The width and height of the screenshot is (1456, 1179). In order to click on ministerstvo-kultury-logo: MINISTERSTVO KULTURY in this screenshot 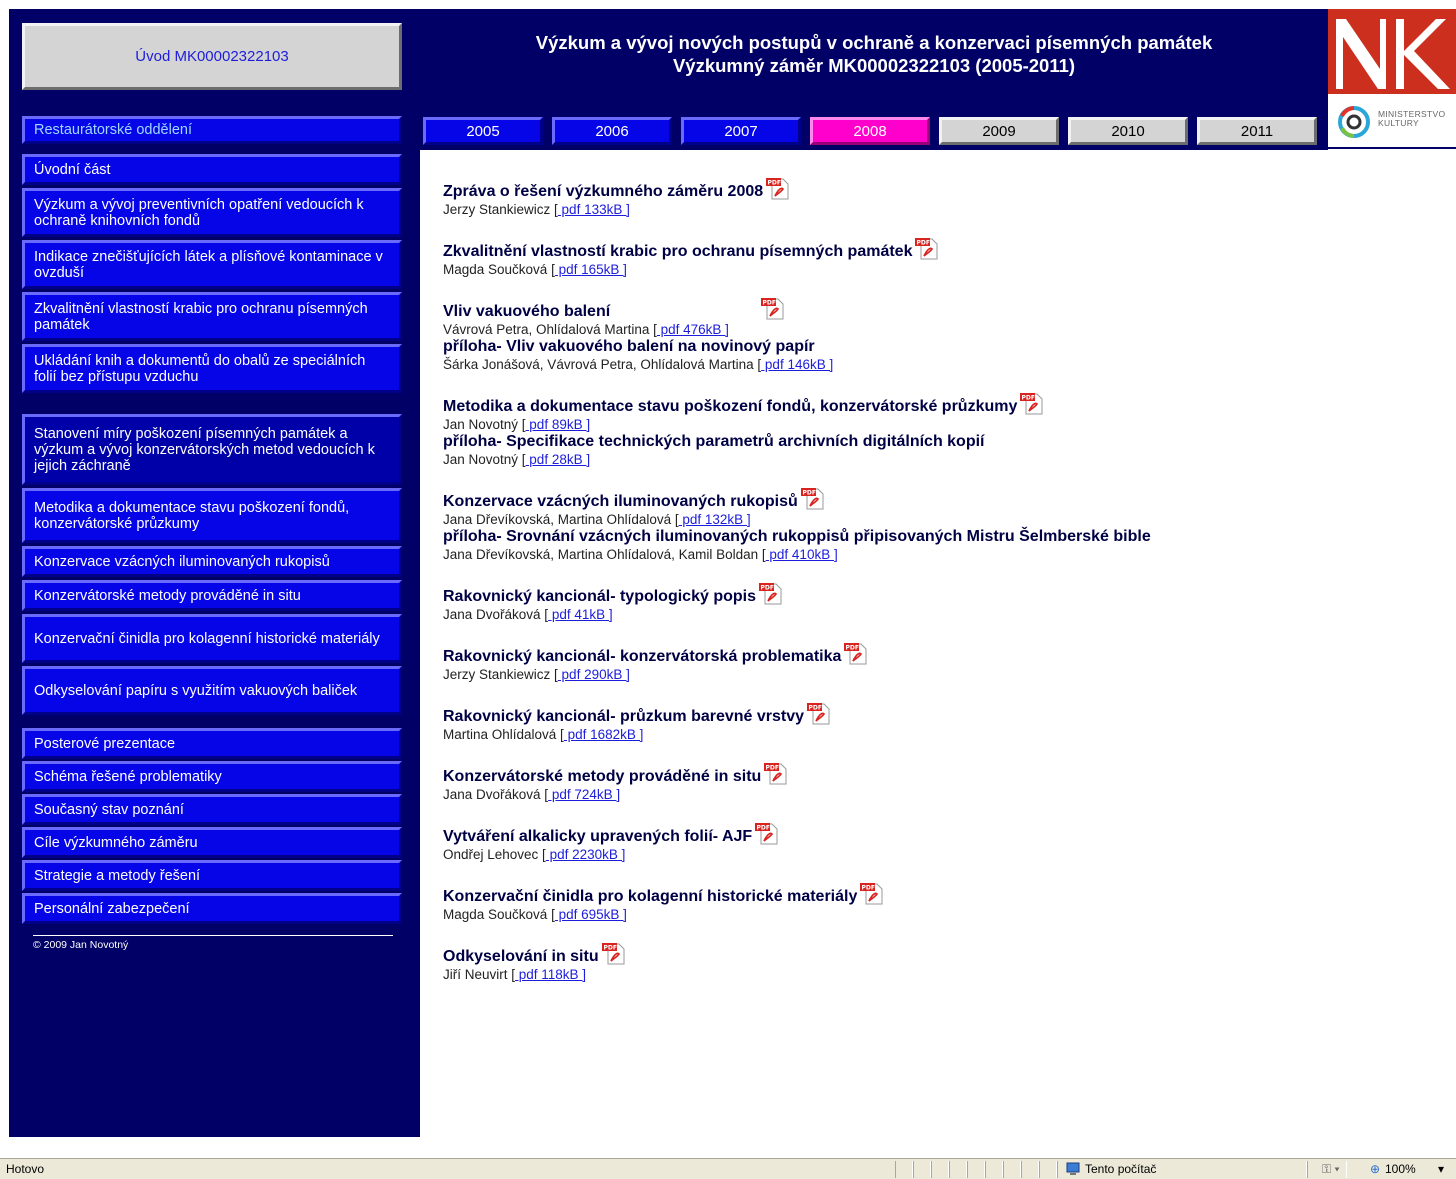, I will do `click(1392, 122)`.